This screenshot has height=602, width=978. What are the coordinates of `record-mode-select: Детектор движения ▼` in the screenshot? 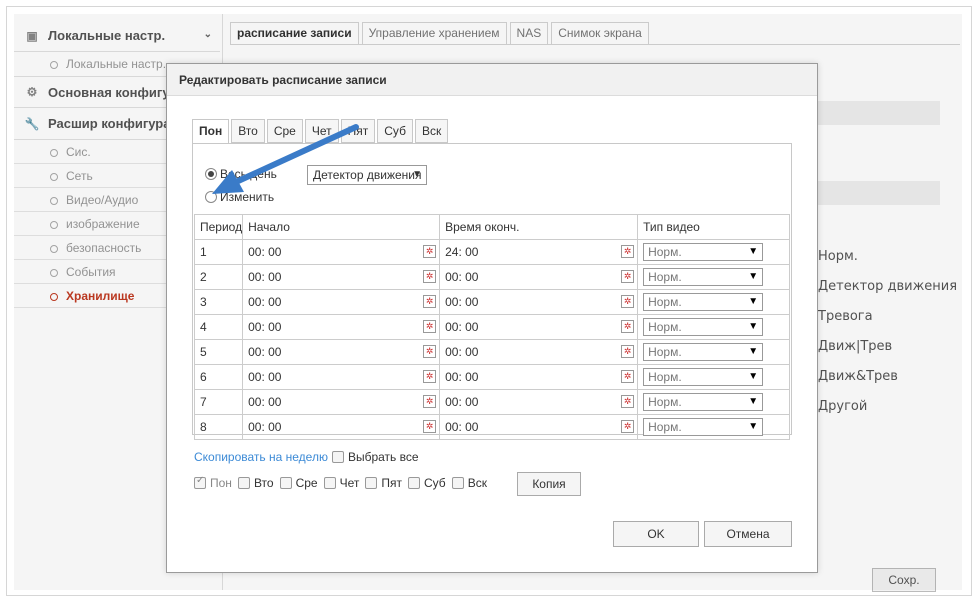 It's located at (367, 175).